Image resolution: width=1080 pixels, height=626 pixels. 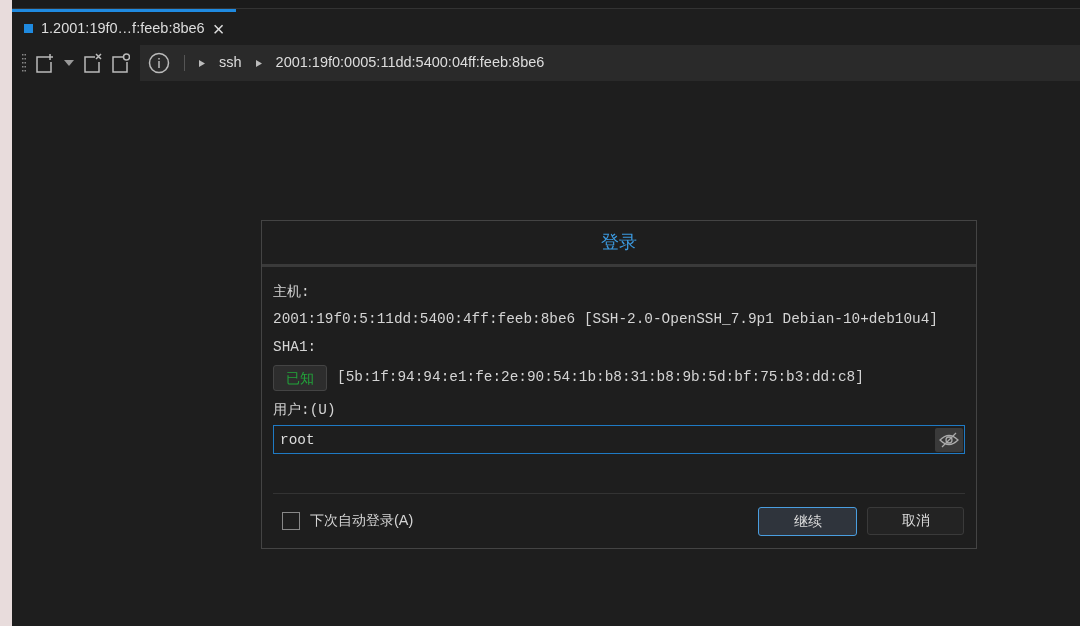 I want to click on user-label: 用户:(U), so click(x=305, y=410).